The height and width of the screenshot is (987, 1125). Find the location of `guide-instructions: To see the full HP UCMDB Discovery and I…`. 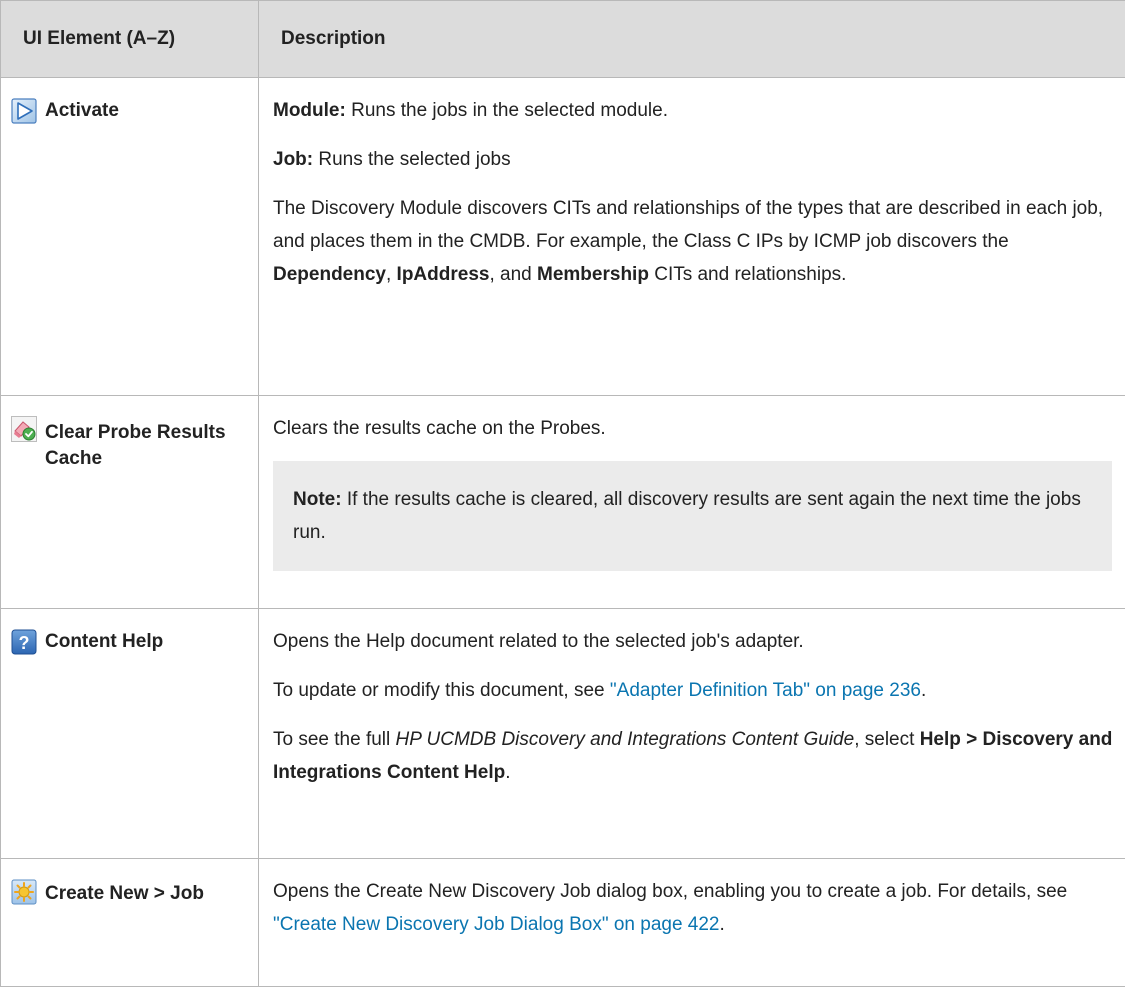

guide-instructions: To see the full HP UCMDB Discovery and I… is located at coordinates (699, 756).